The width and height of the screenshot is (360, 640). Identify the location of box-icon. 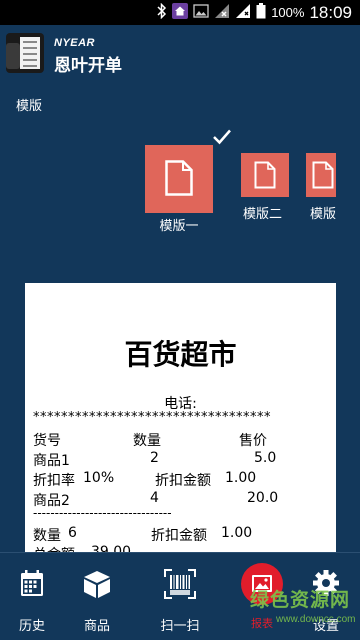
(97, 584).